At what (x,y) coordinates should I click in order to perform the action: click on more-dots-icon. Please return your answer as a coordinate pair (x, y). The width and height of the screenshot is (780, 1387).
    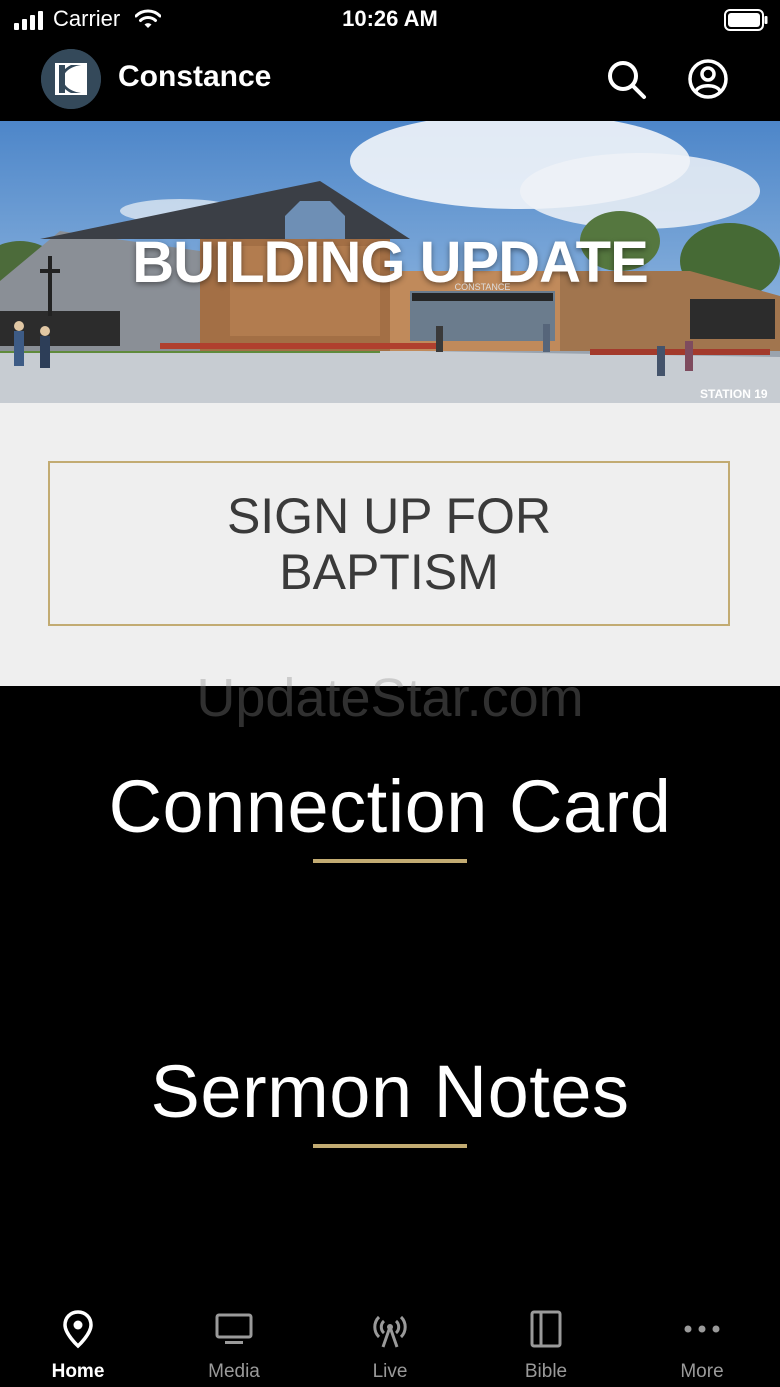
    Looking at the image, I should click on (702, 1329).